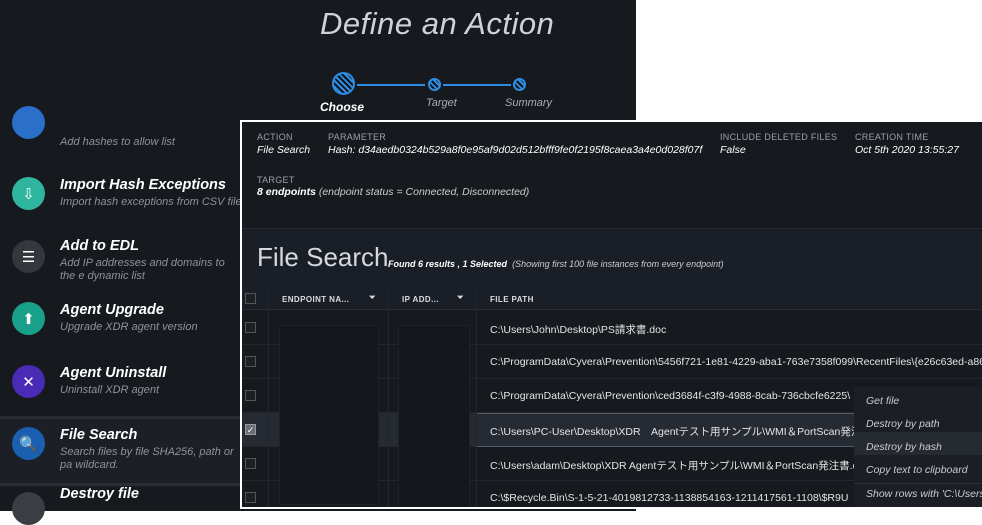 This screenshot has height=525, width=982. I want to click on redacted-endpoint-names, so click(329, 415).